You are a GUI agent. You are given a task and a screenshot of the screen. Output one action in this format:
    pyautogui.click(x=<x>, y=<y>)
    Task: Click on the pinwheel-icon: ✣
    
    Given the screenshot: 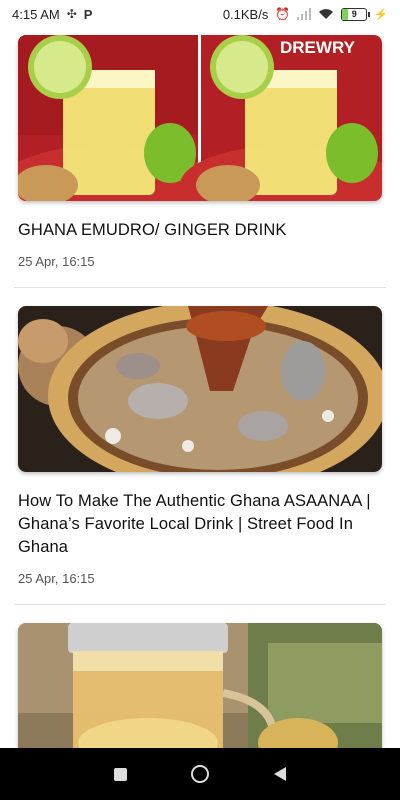 What is the action you would take?
    pyautogui.click(x=71, y=14)
    